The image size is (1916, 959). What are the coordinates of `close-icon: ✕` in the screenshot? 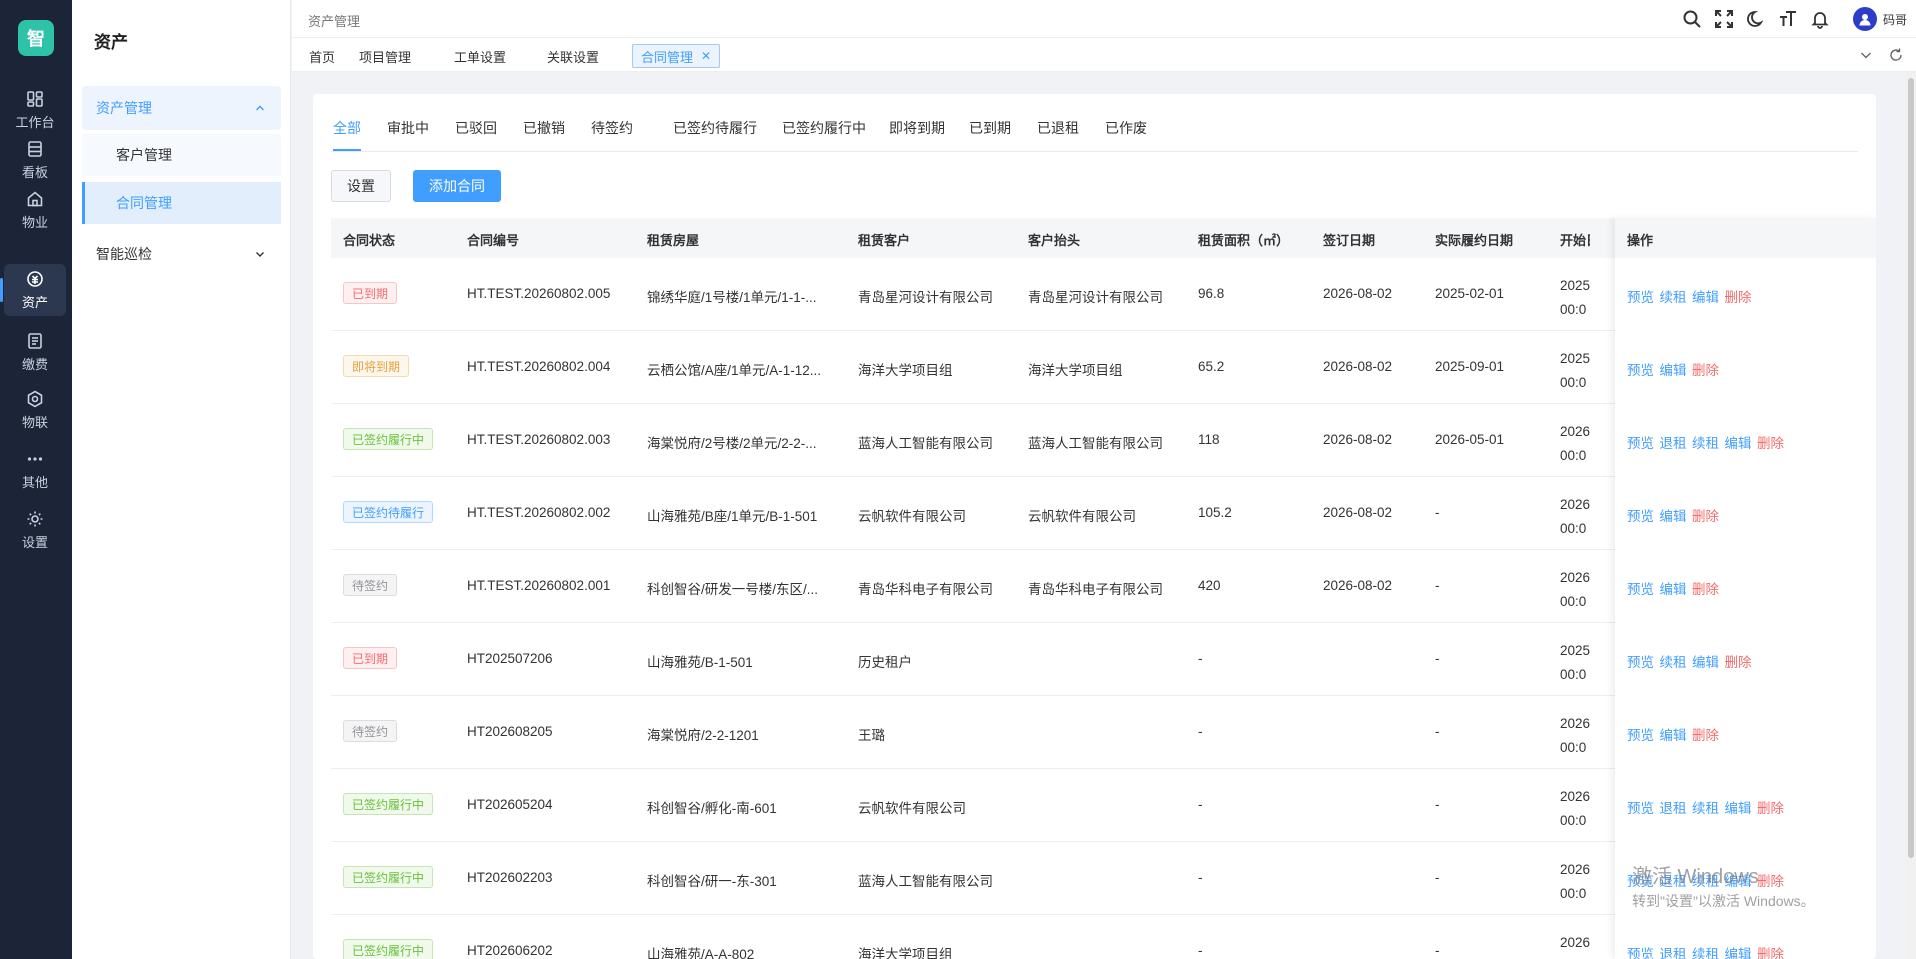 It's located at (706, 56).